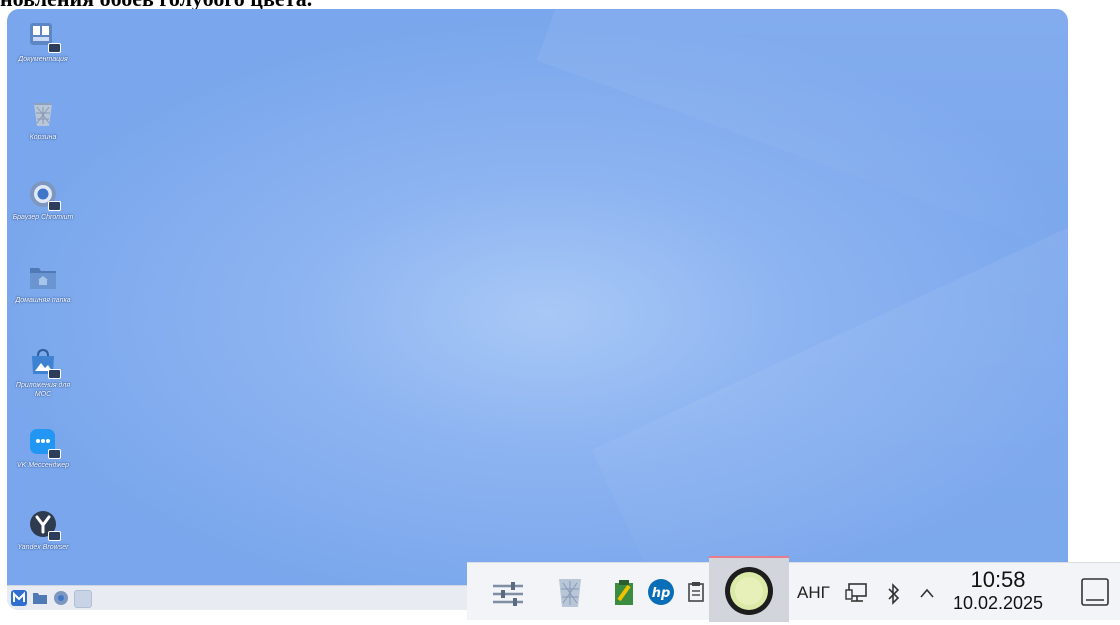 The height and width of the screenshot is (625, 1120). I want to click on tray-trash-button, so click(570, 594).